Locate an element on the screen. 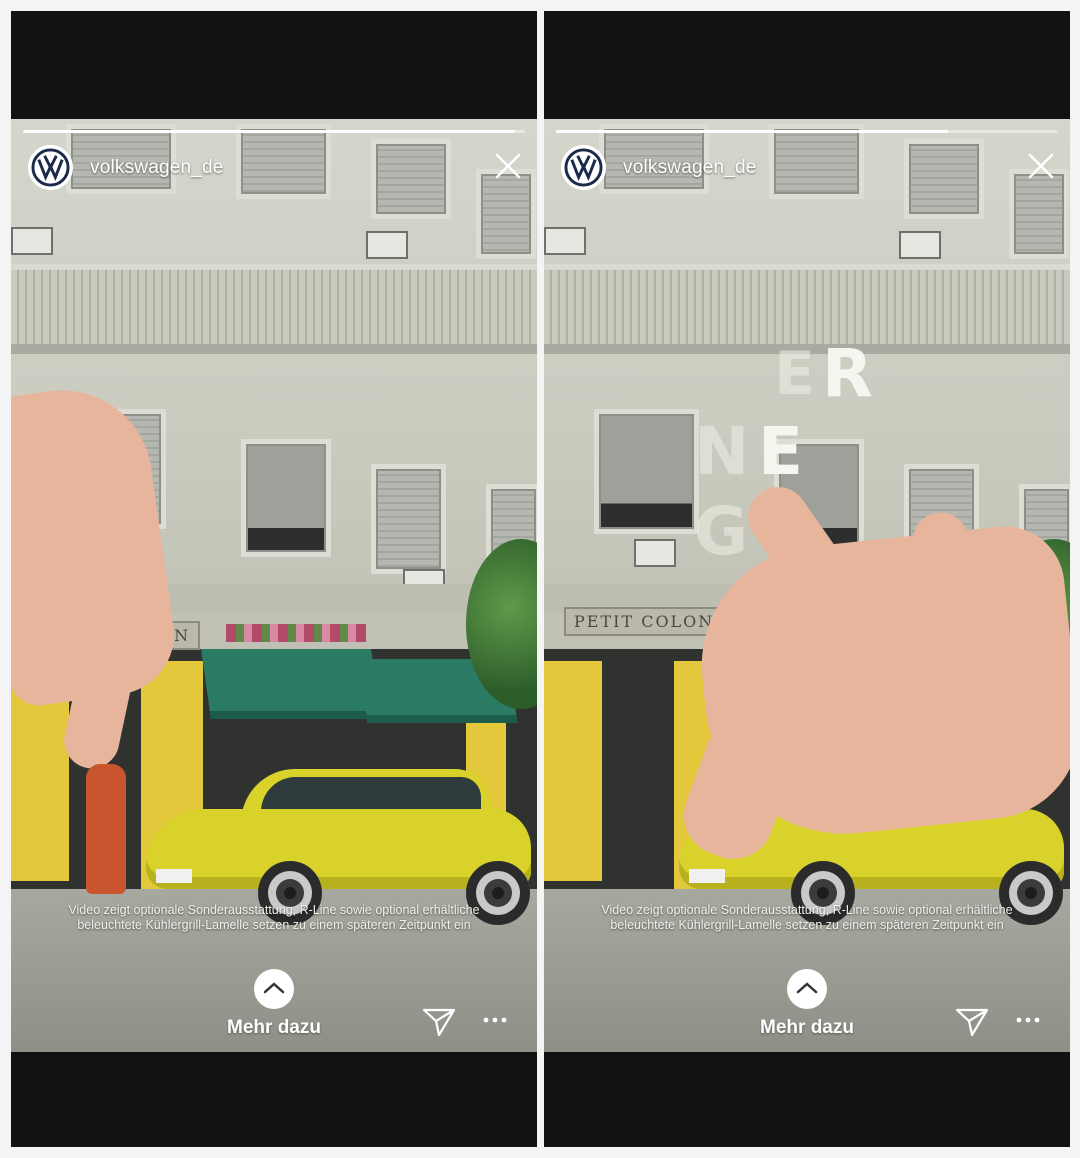  tiny-person is located at coordinates (106, 829).